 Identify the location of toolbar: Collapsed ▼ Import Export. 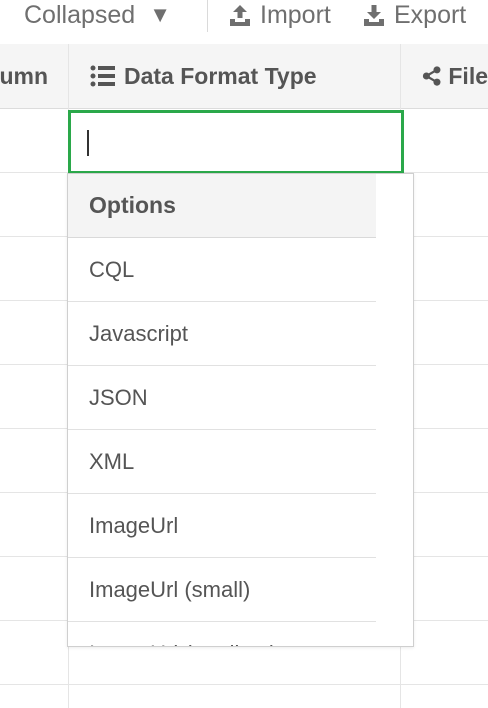
(244, 22).